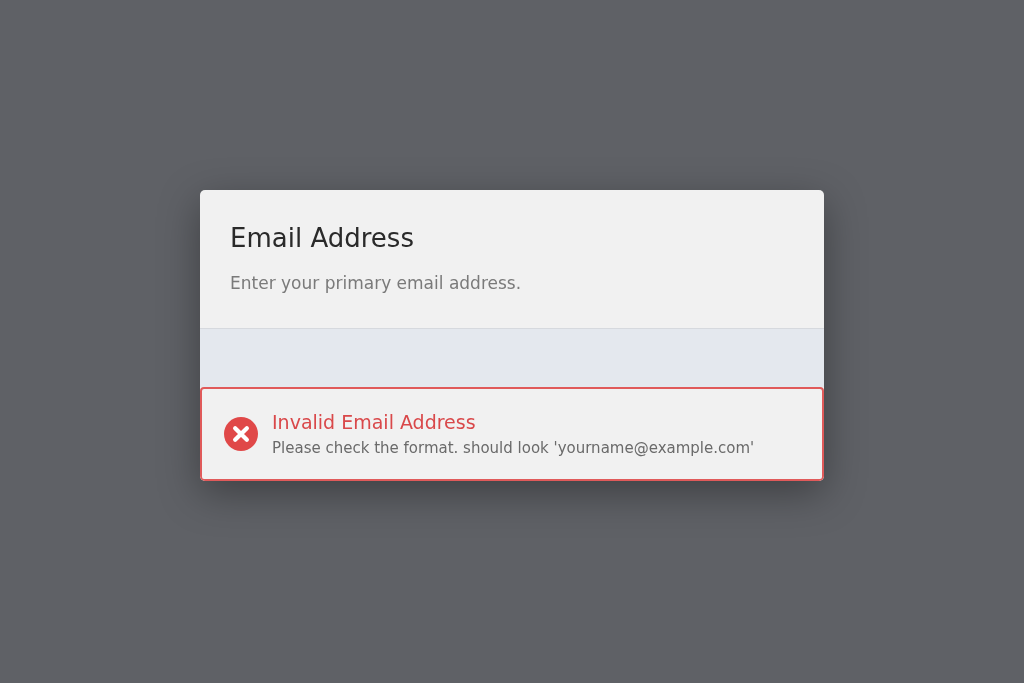 The image size is (1024, 683). What do you see at coordinates (374, 422) in the screenshot?
I see `error-title: Invalid Email Address` at bounding box center [374, 422].